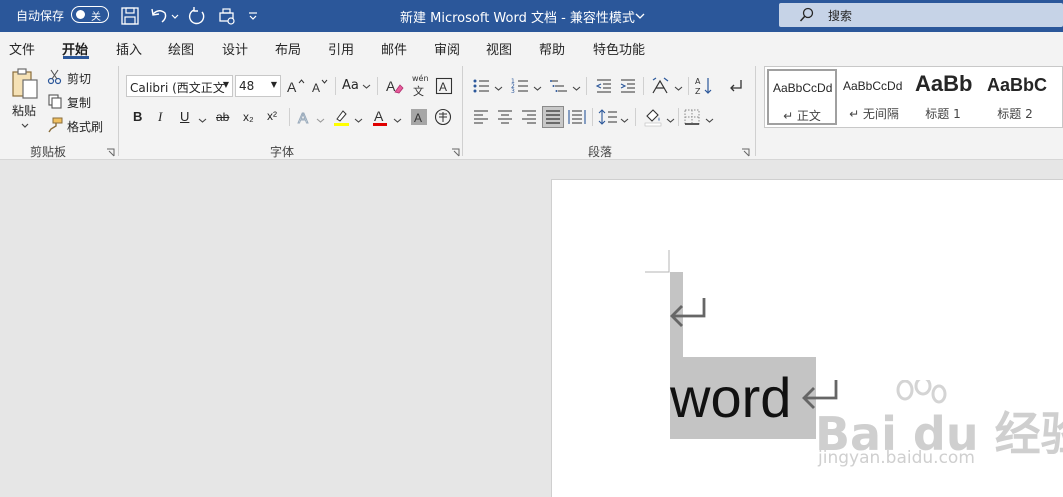  Describe the element at coordinates (358, 121) in the screenshot. I see `highlight-dropdown` at that location.